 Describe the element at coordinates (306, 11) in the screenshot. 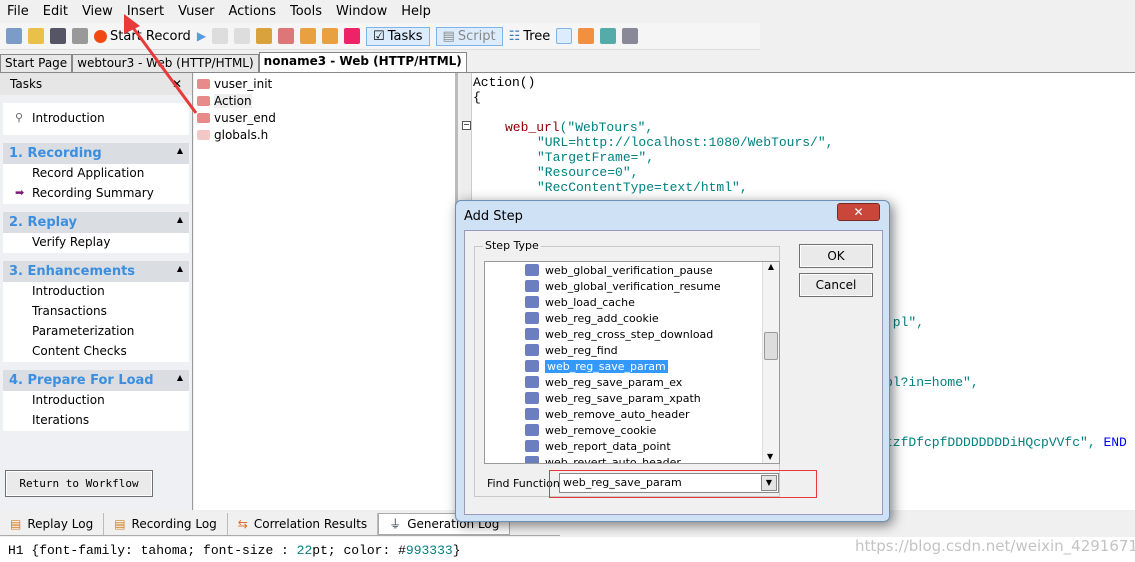

I see `menu-tools: Tools` at that location.